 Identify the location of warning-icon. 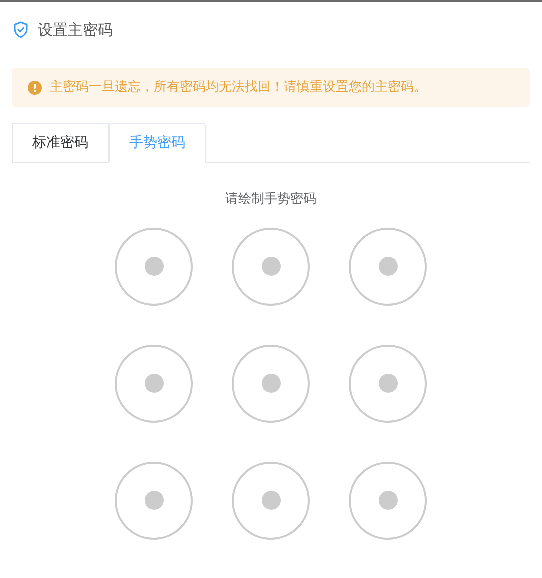
(35, 87).